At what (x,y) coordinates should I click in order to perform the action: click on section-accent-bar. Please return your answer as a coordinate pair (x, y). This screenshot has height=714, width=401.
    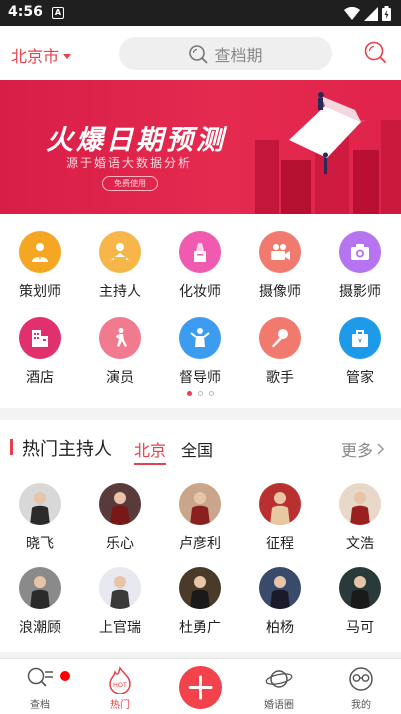
    Looking at the image, I should click on (11, 447).